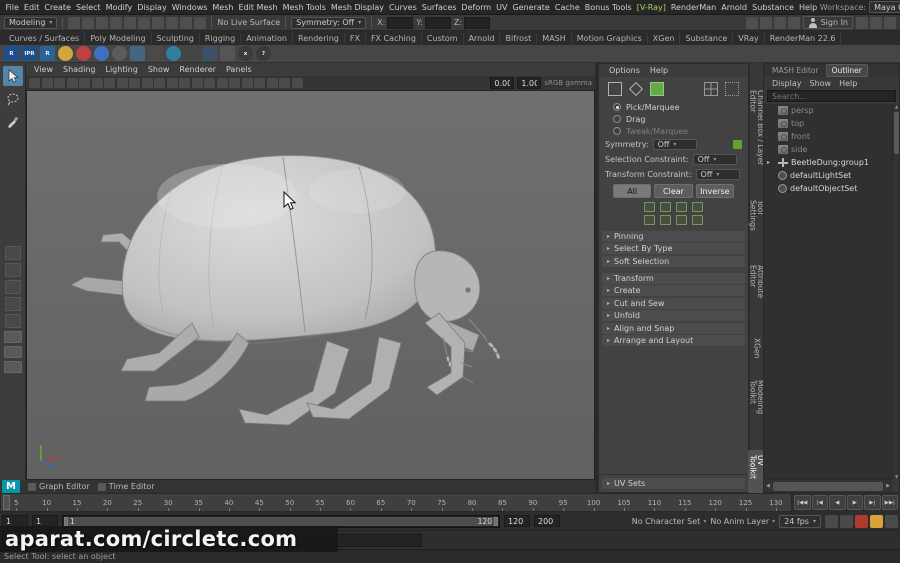 The image size is (900, 563). I want to click on timeline-tick: 35, so click(198, 502).